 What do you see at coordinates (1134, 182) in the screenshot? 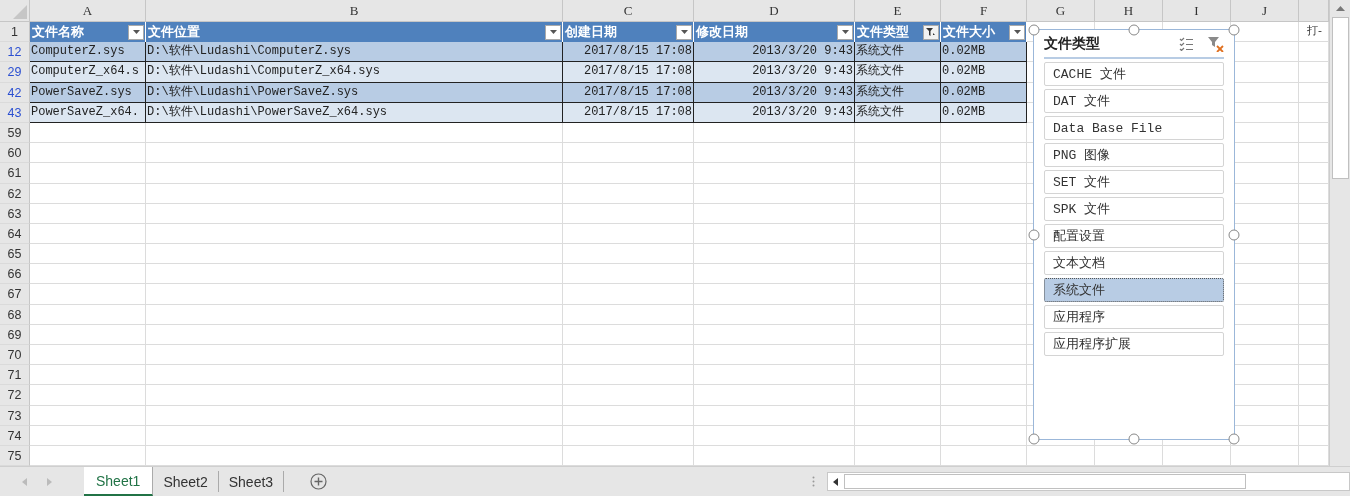
I see `slicer-item: SET 文件` at bounding box center [1134, 182].